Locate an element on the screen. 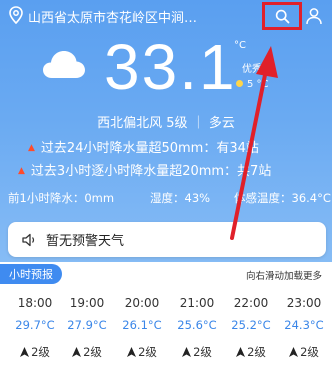 Image resolution: width=332 pixels, height=368 pixels. tab-hourly-forecast: 小时预报 is located at coordinates (31, 274).